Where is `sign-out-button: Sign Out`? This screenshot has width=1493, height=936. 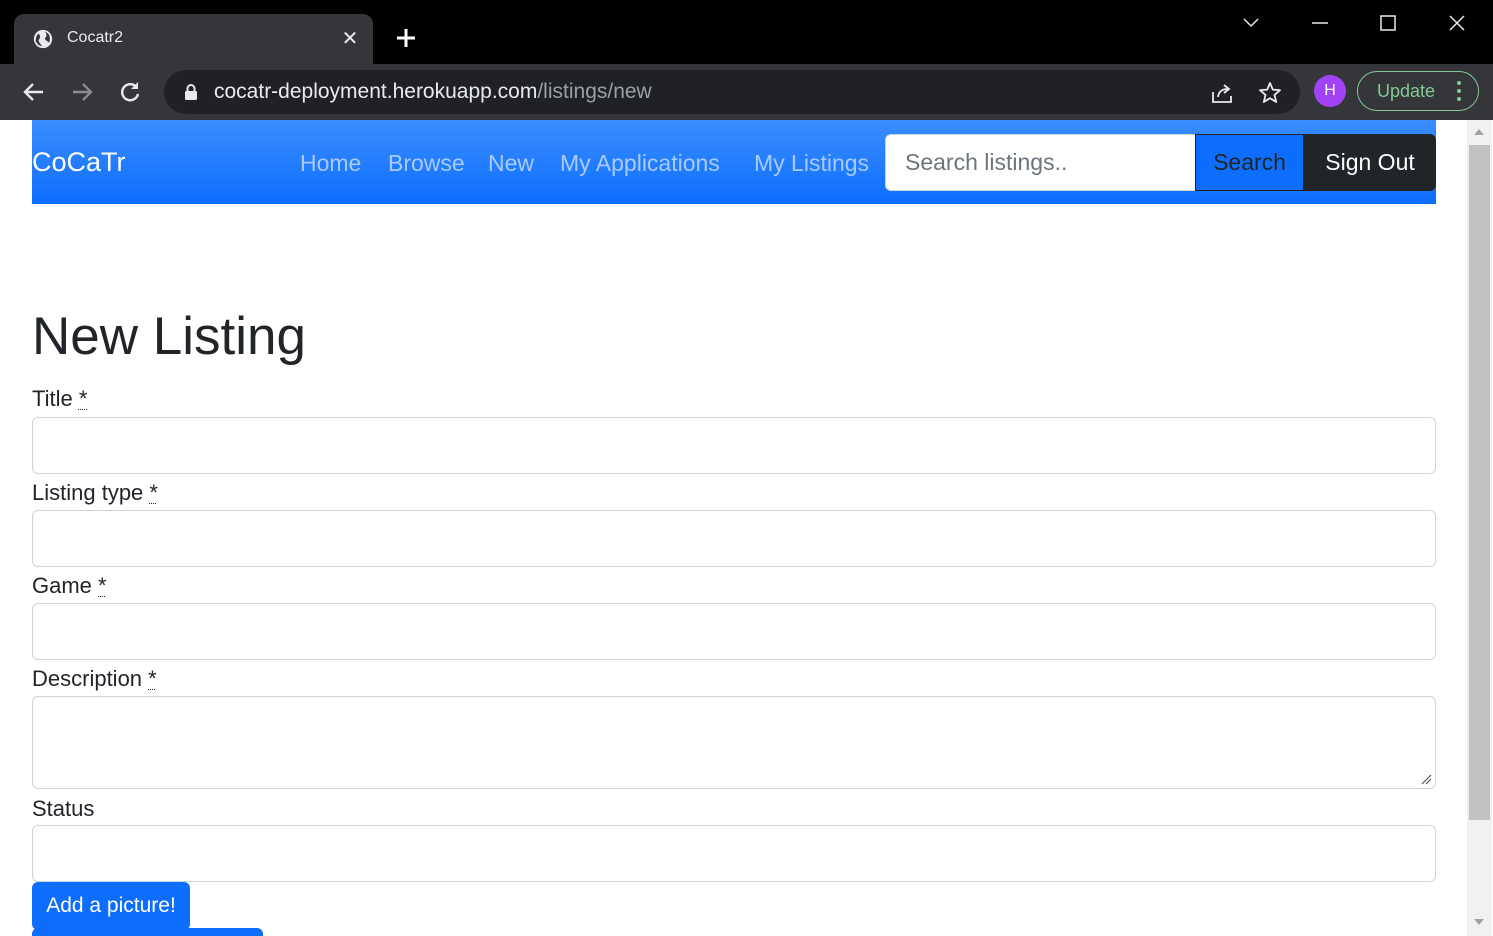 sign-out-button: Sign Out is located at coordinates (1370, 162).